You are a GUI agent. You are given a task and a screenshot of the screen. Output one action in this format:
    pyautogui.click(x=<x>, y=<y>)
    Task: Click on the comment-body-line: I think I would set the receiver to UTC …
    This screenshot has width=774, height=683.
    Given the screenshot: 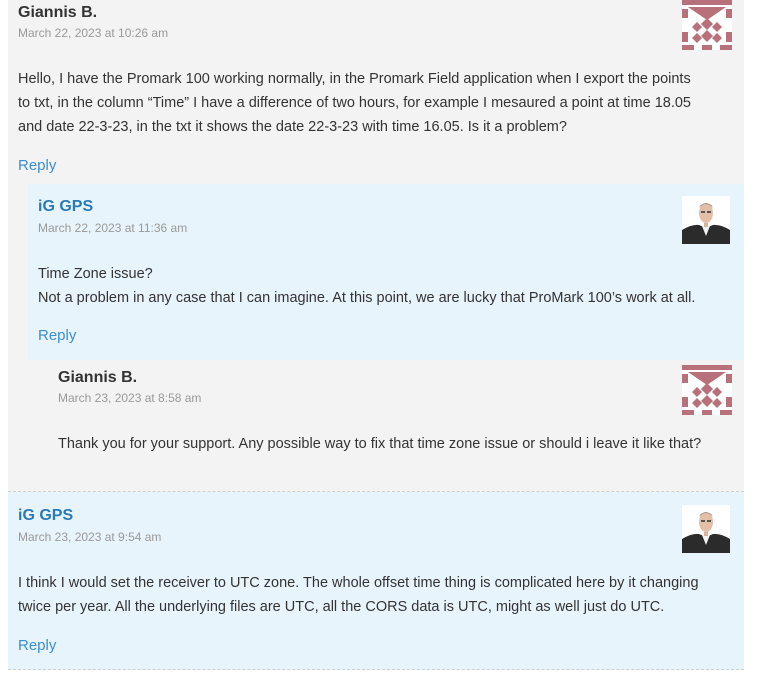 What is the action you would take?
    pyautogui.click(x=358, y=583)
    